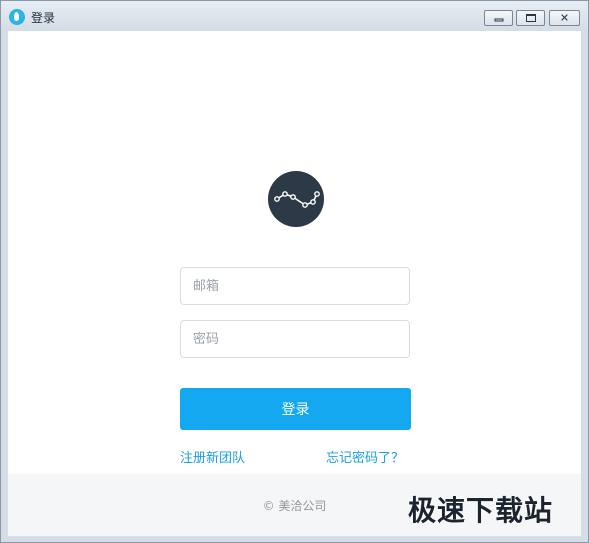 Image resolution: width=589 pixels, height=543 pixels. What do you see at coordinates (295, 339) in the screenshot?
I see `password-field` at bounding box center [295, 339].